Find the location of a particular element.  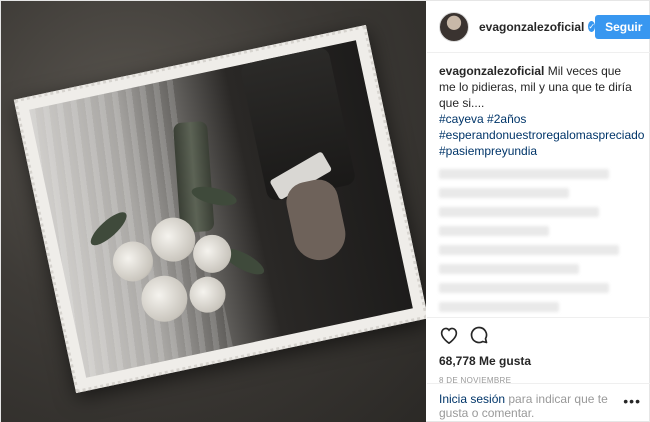

groom-hand is located at coordinates (316, 220).